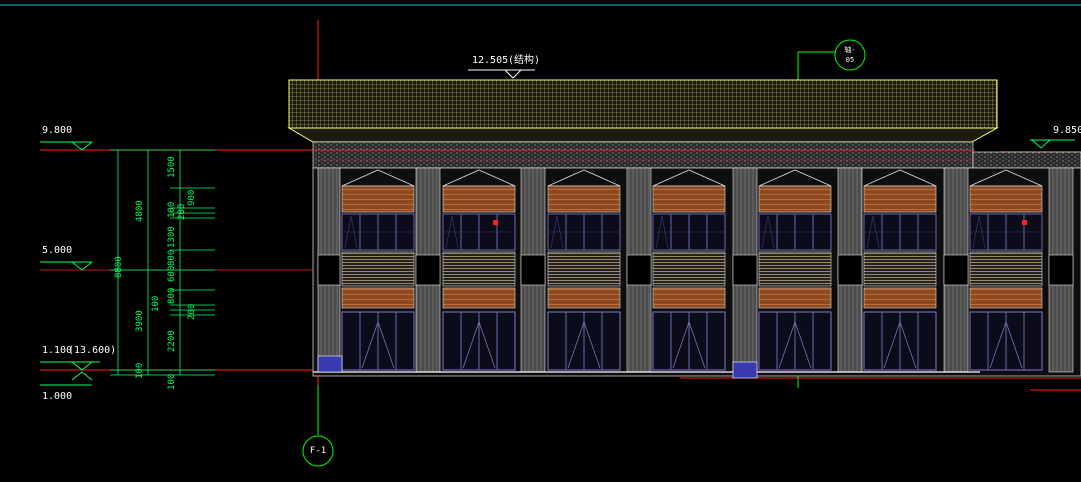 The height and width of the screenshot is (482, 1081). What do you see at coordinates (850, 60) in the screenshot?
I see `axis-label-top-2: 05` at bounding box center [850, 60].